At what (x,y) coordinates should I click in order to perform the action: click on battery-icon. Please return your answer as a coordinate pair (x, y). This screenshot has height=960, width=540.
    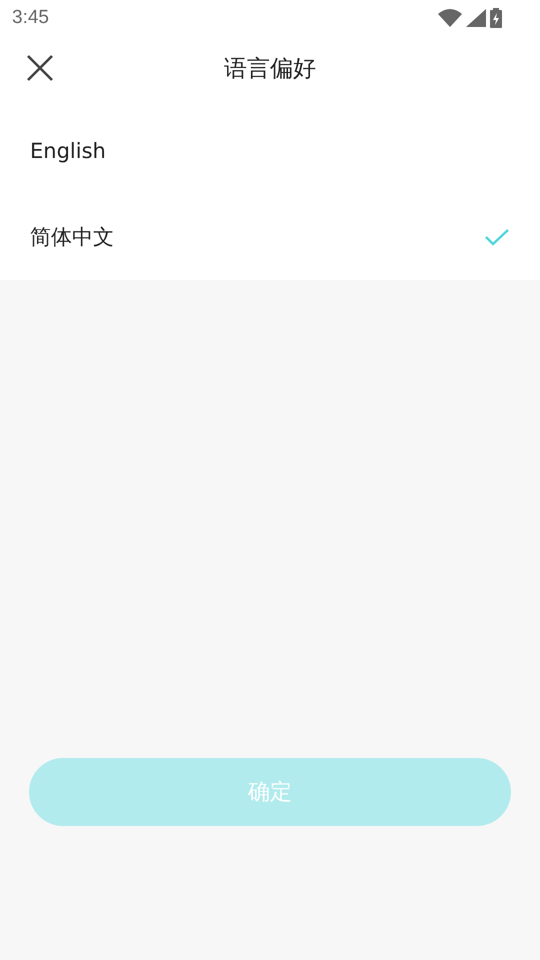
    Looking at the image, I should click on (496, 18).